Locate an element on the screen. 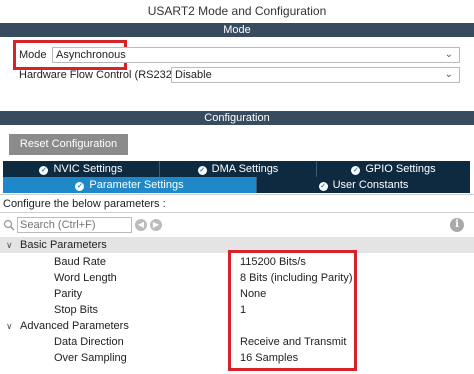  search-icon is located at coordinates (9, 225).